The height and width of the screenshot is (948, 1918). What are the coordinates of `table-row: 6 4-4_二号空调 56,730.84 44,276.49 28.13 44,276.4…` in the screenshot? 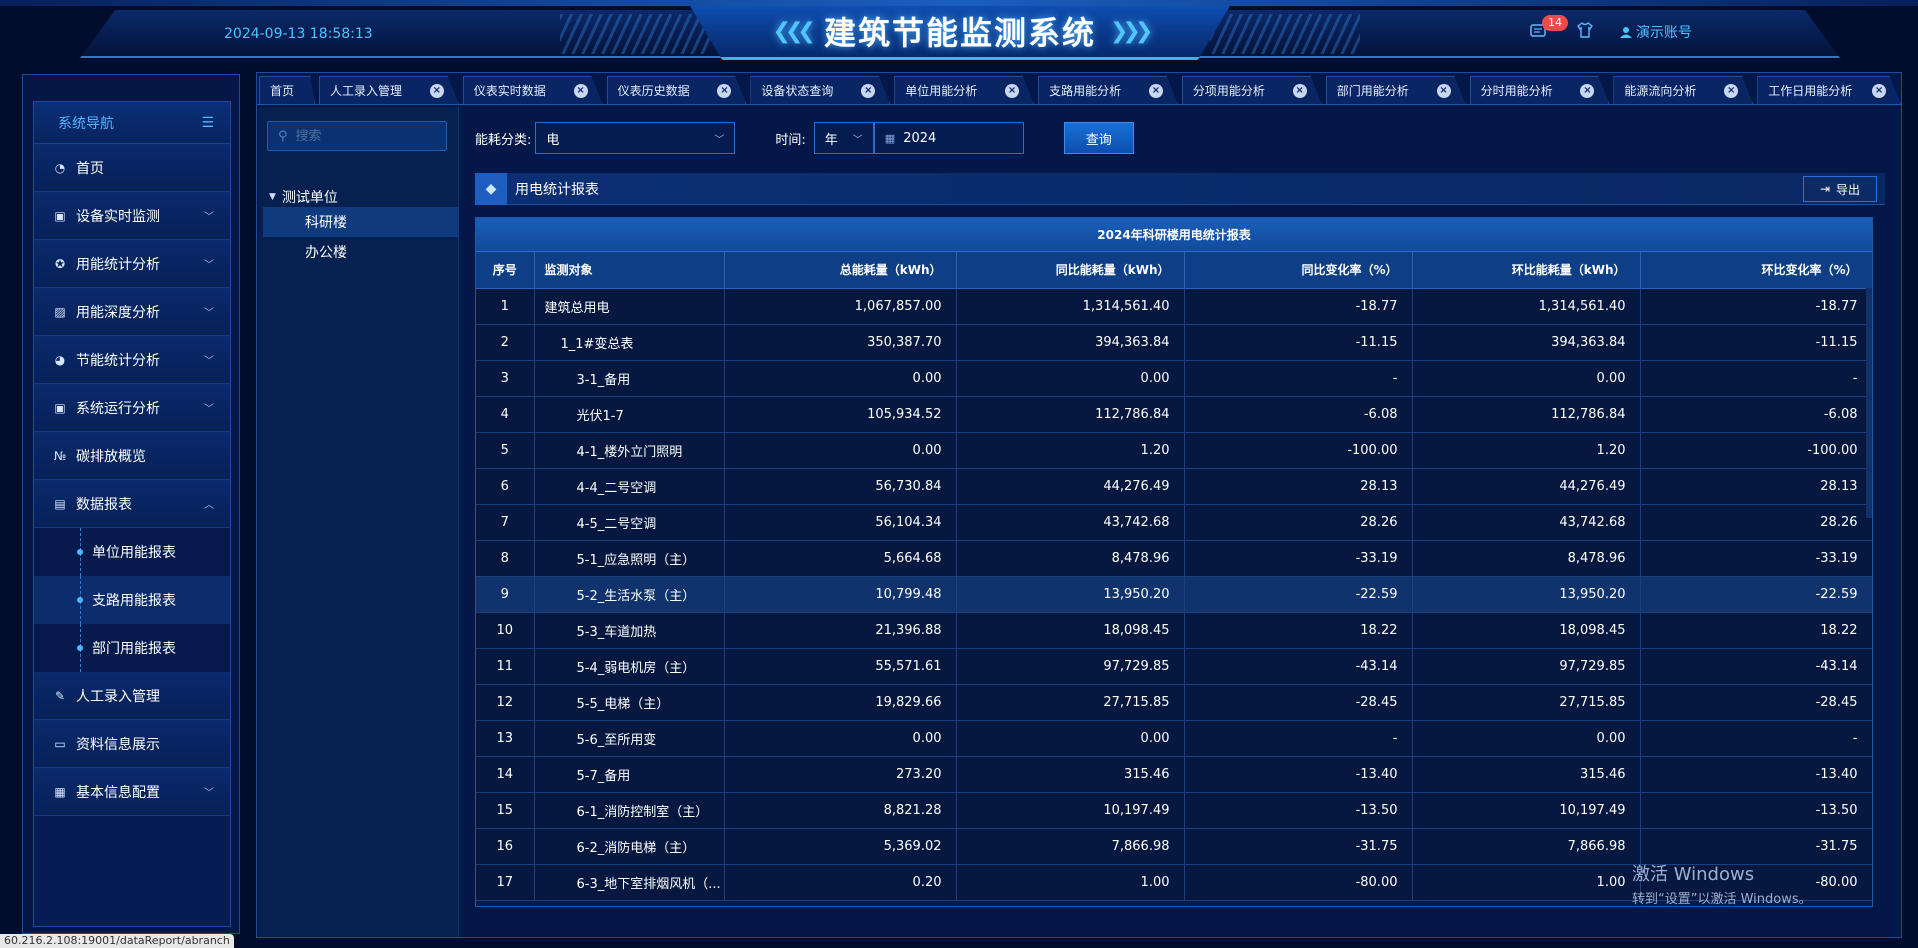 It's located at (1174, 486).